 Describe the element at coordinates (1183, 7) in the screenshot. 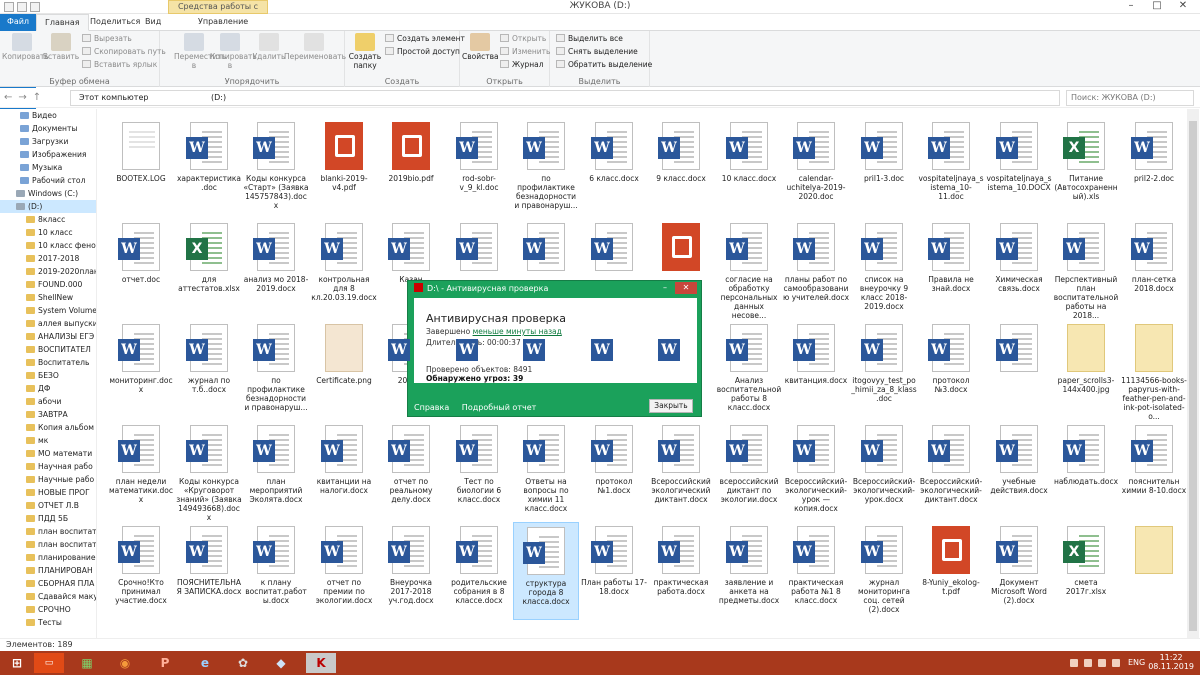

I see `close-button: ✕` at that location.